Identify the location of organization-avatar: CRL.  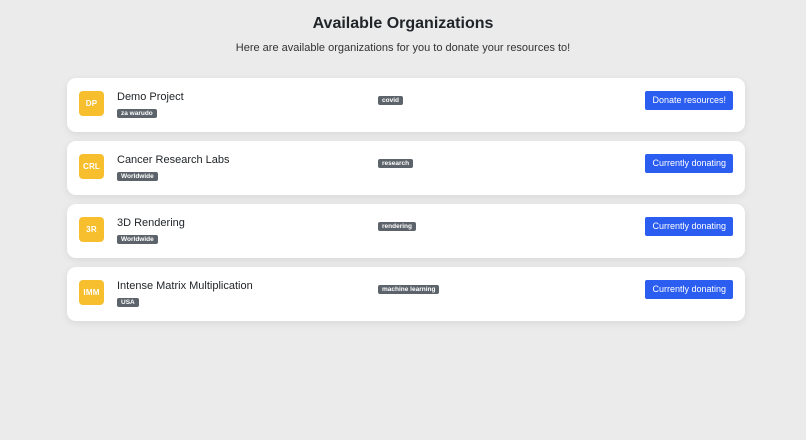
(91, 166).